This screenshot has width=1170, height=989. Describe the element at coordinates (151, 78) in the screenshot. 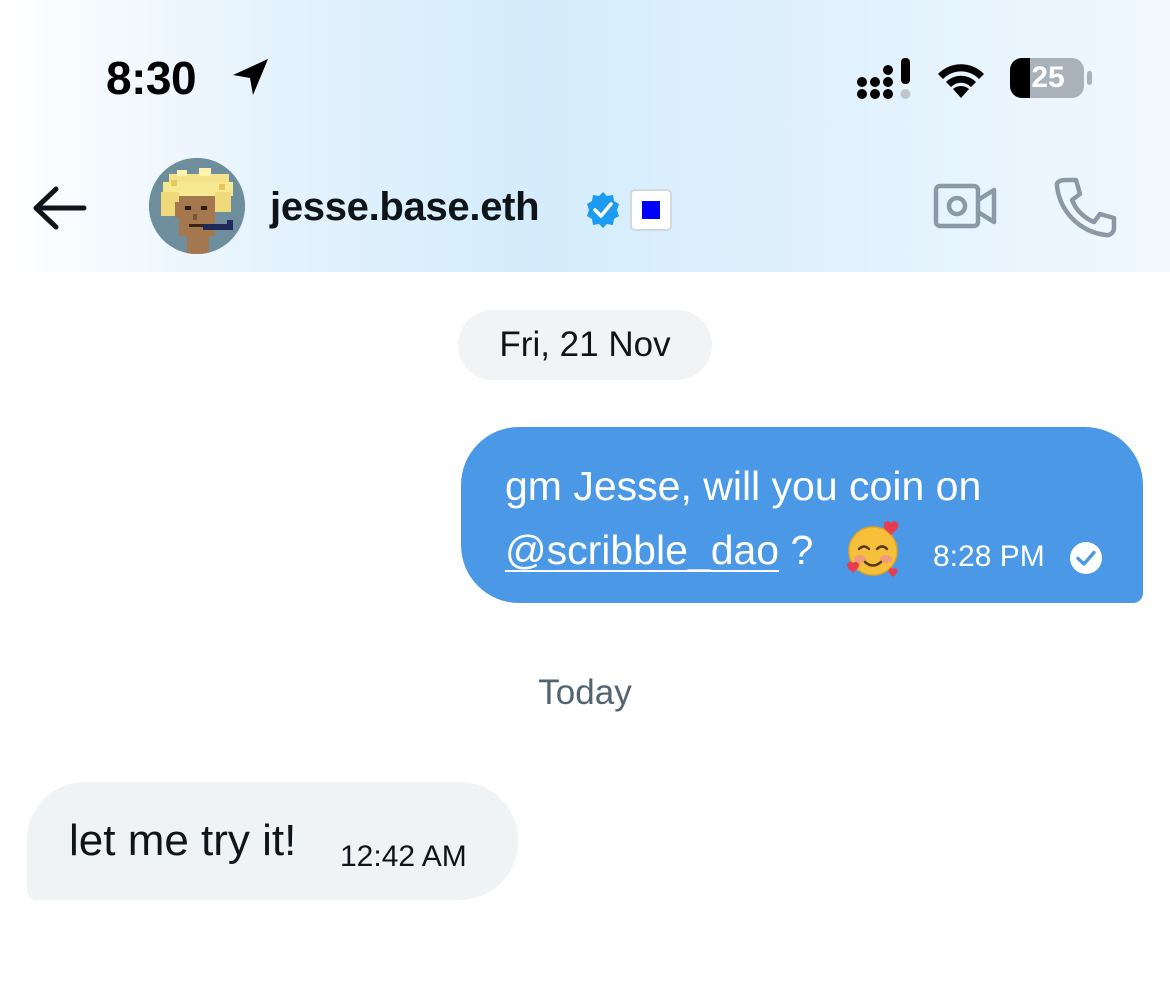

I see `status-time: 8:30` at that location.